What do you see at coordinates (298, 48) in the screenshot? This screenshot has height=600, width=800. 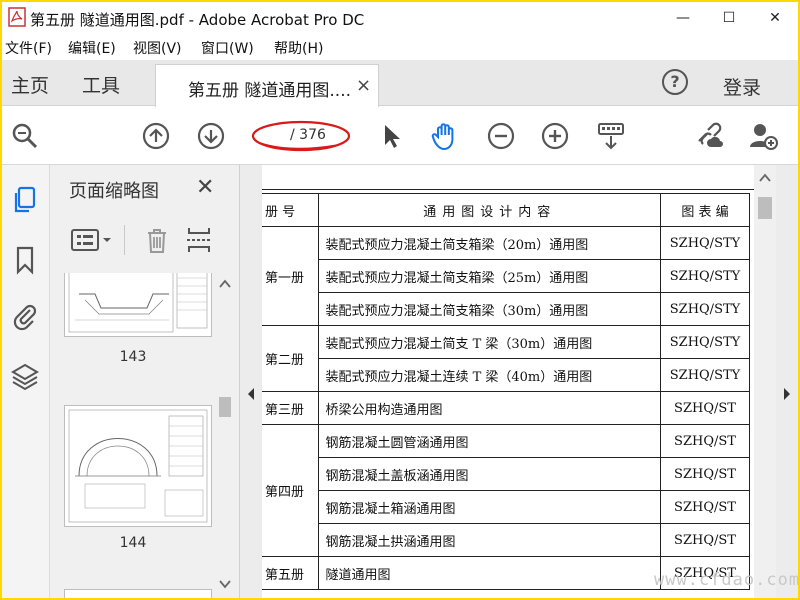 I see `menu-help: 帮助(H)` at bounding box center [298, 48].